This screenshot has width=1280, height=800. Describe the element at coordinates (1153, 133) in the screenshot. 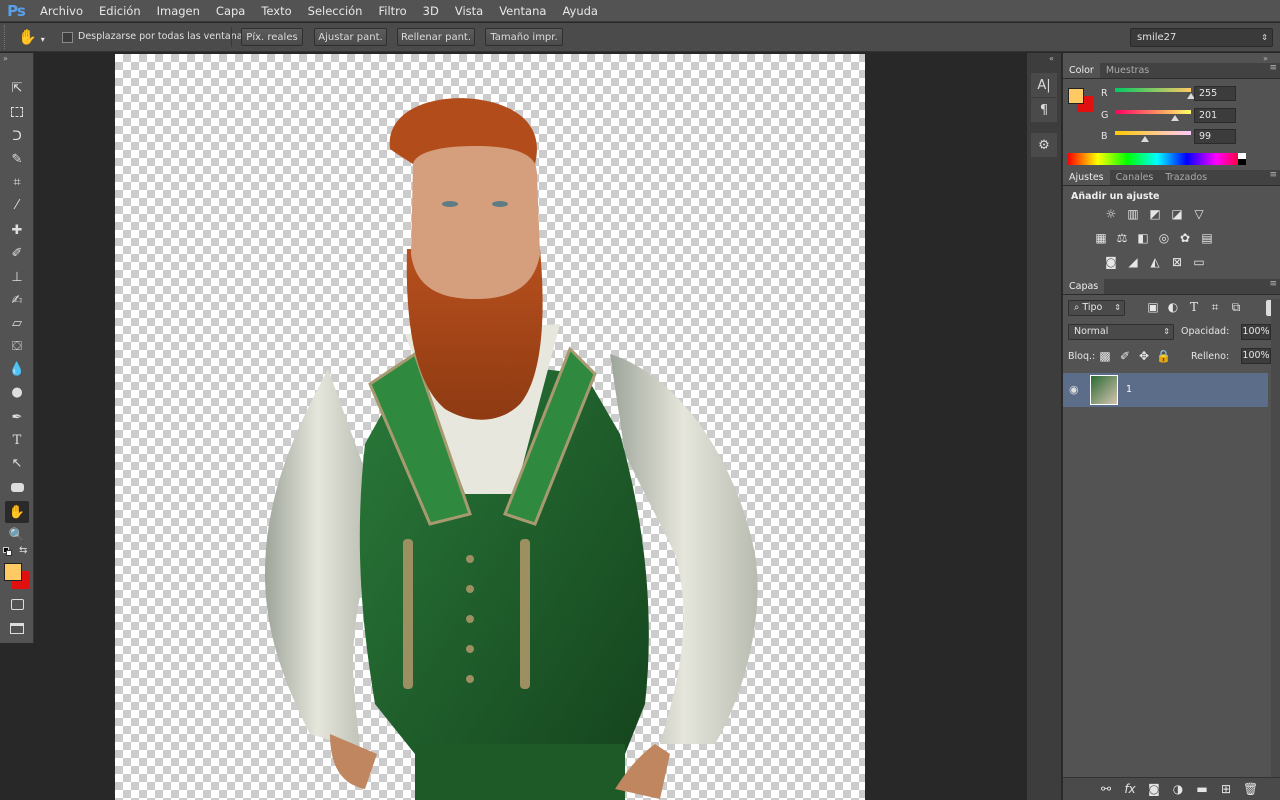

I see `channel-b-slider` at that location.